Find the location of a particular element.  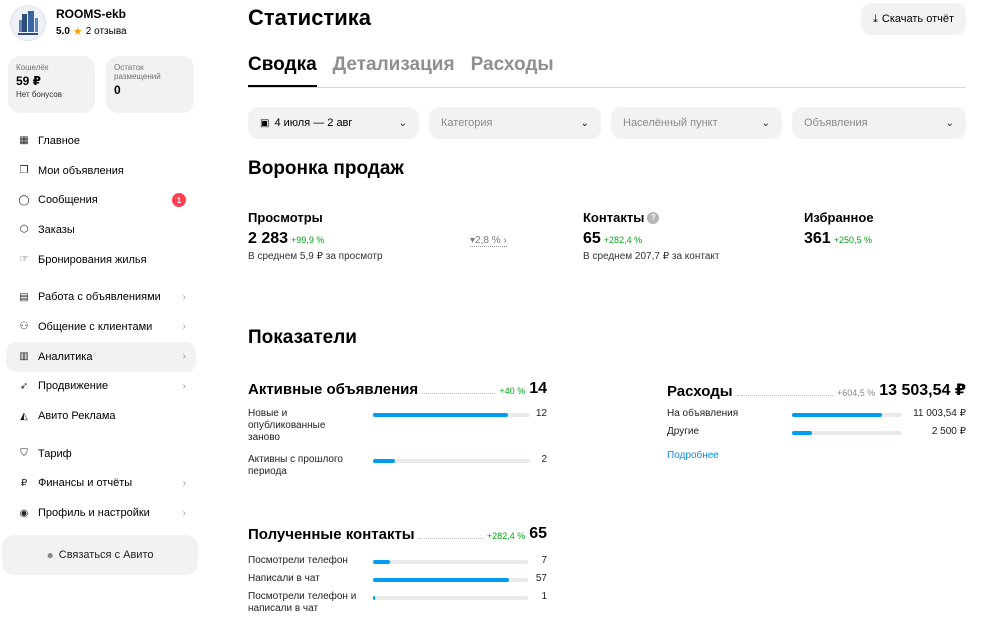

conversion-link: ▾2,8 % › is located at coordinates (488, 241).